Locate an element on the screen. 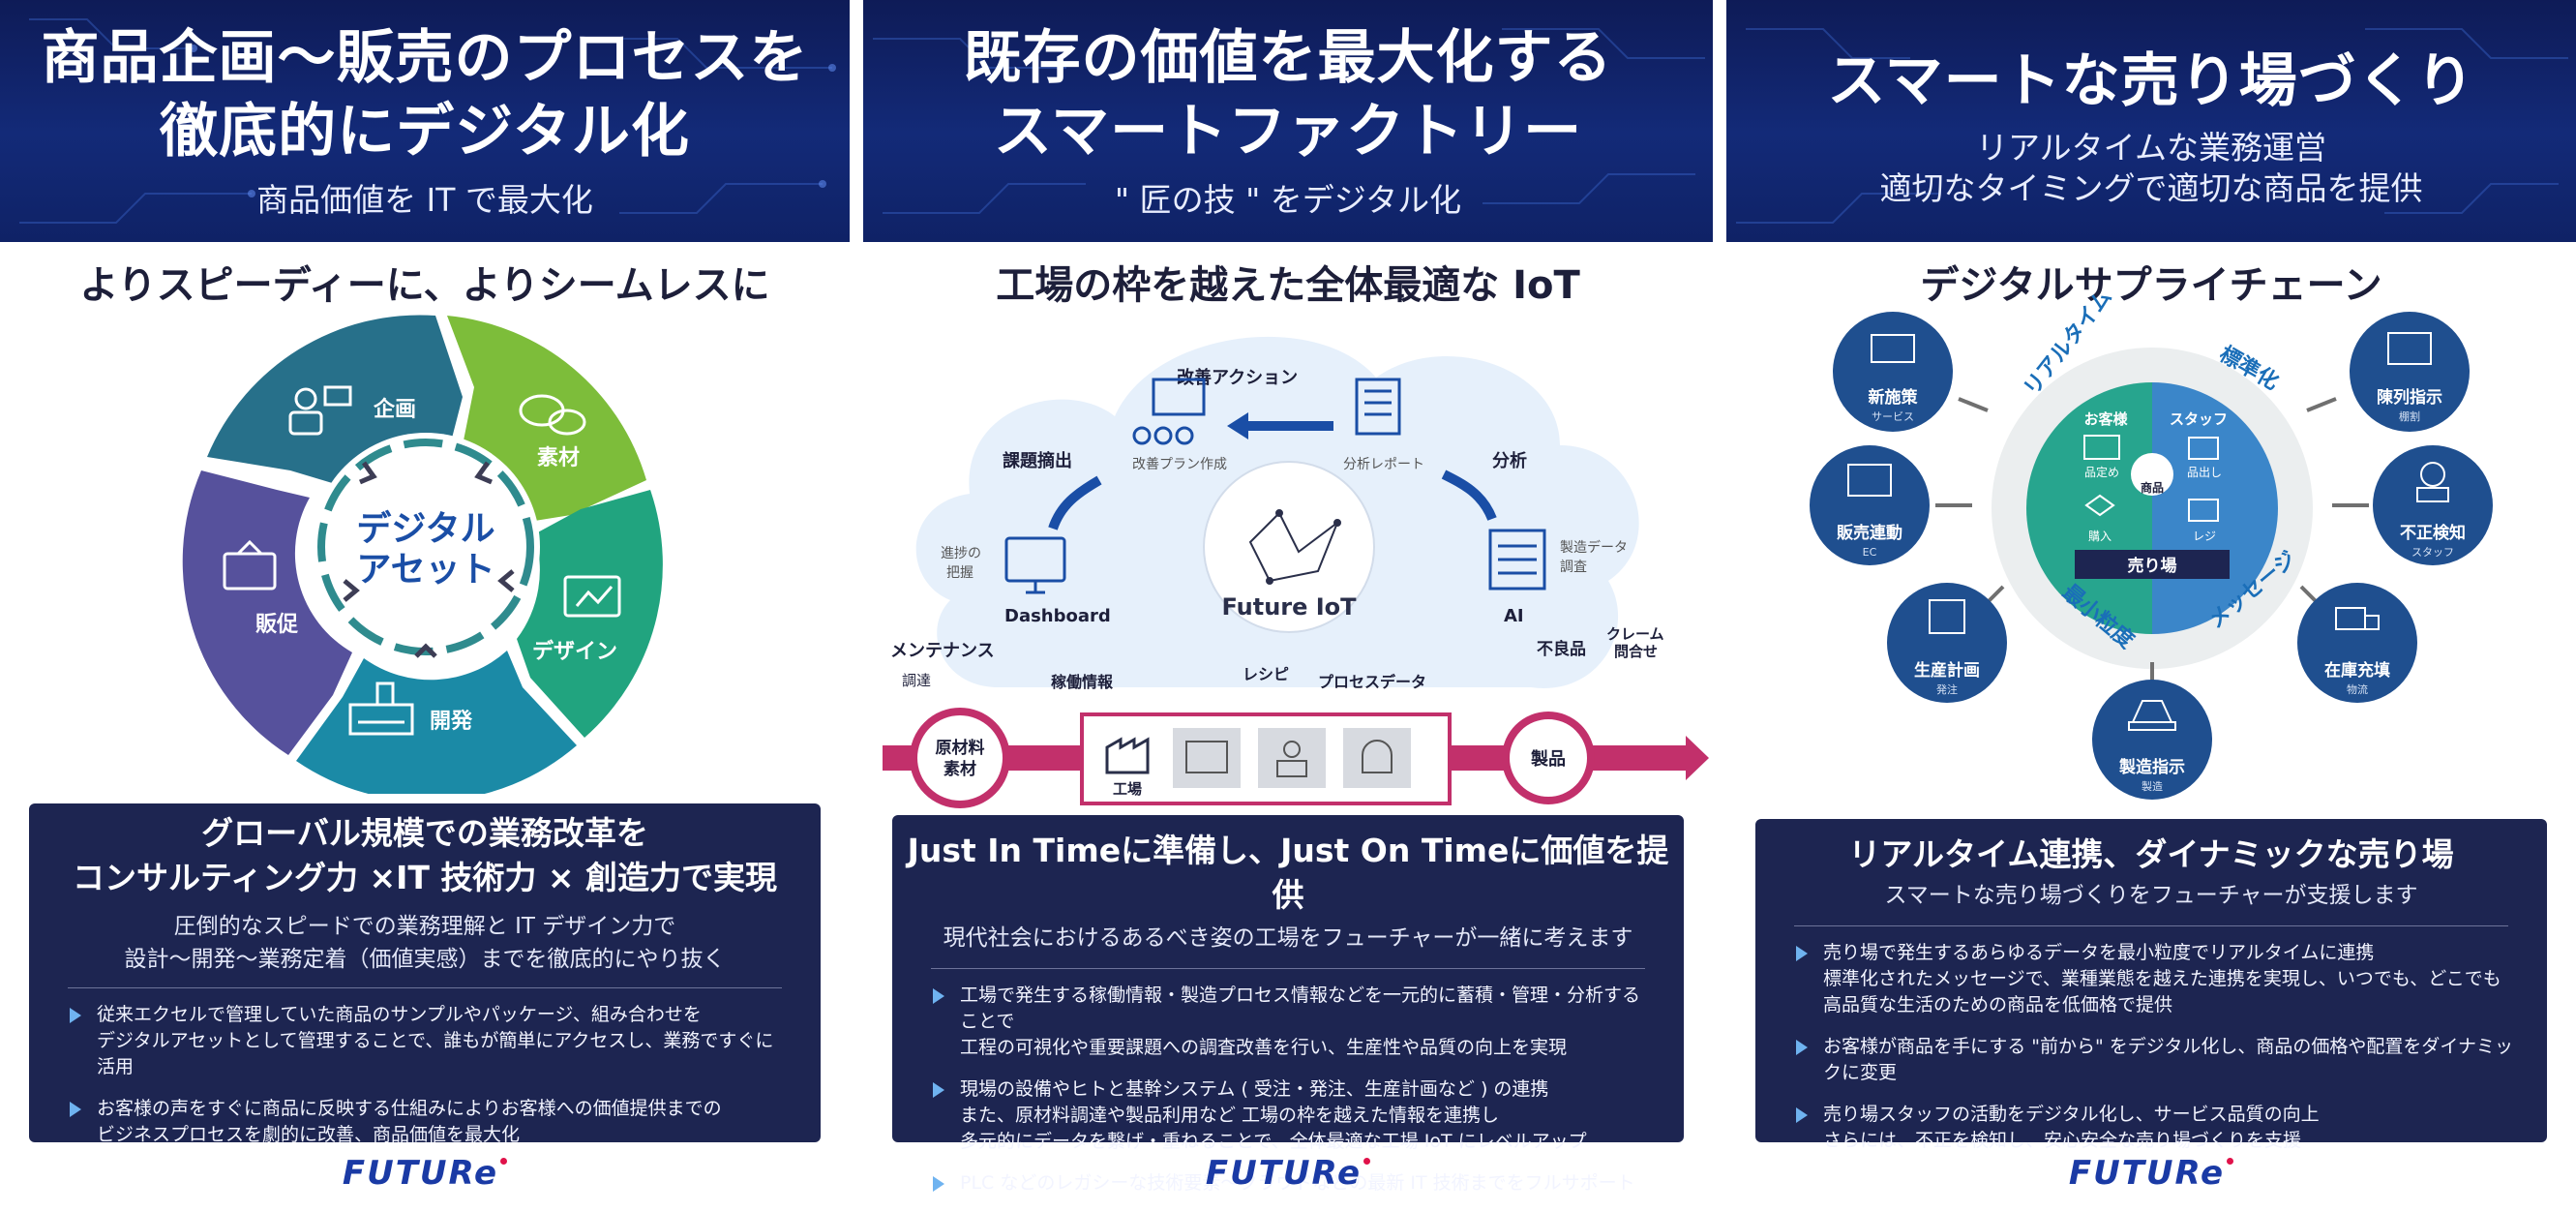 The image size is (2576, 1212). reji-label: レジ is located at coordinates (2204, 536).